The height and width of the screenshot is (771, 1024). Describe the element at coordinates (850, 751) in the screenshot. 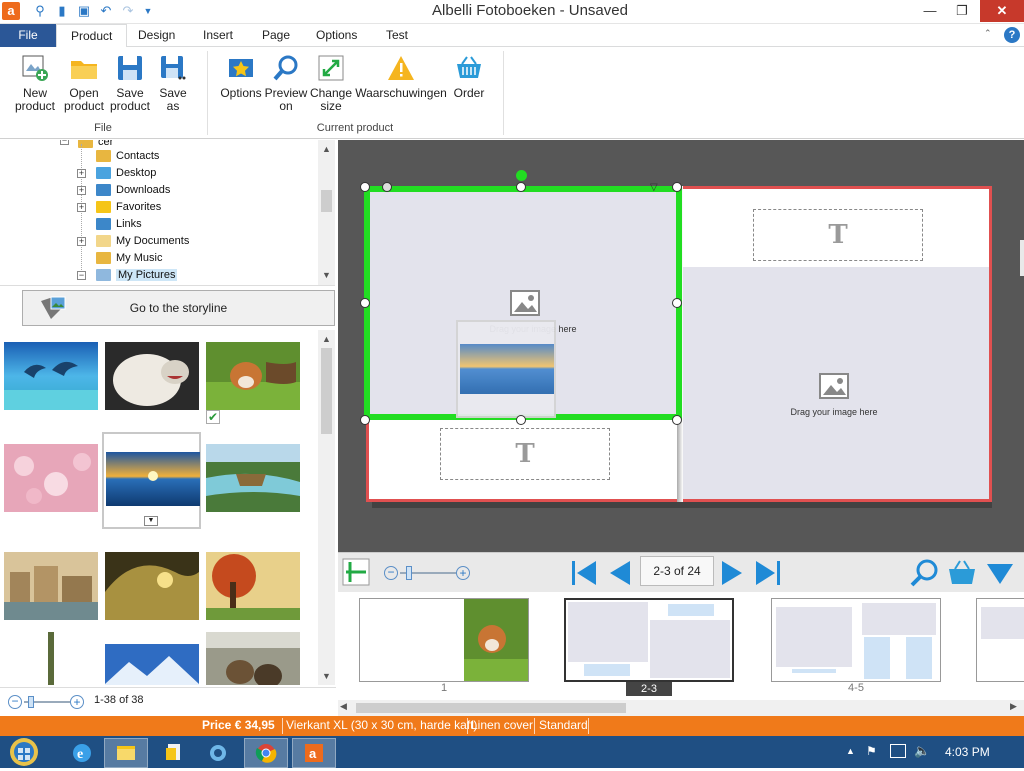

I see `show-hidden-icons-icon: ▲` at that location.